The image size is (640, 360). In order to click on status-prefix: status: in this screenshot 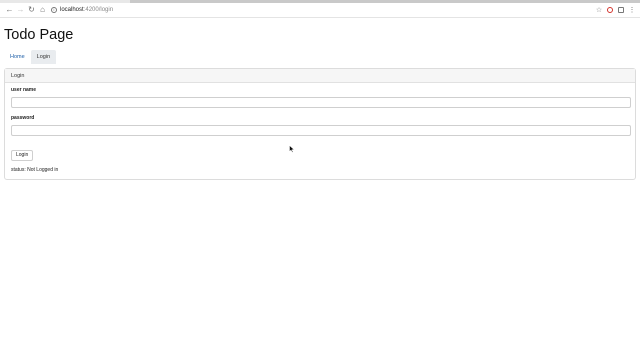, I will do `click(18, 170)`.